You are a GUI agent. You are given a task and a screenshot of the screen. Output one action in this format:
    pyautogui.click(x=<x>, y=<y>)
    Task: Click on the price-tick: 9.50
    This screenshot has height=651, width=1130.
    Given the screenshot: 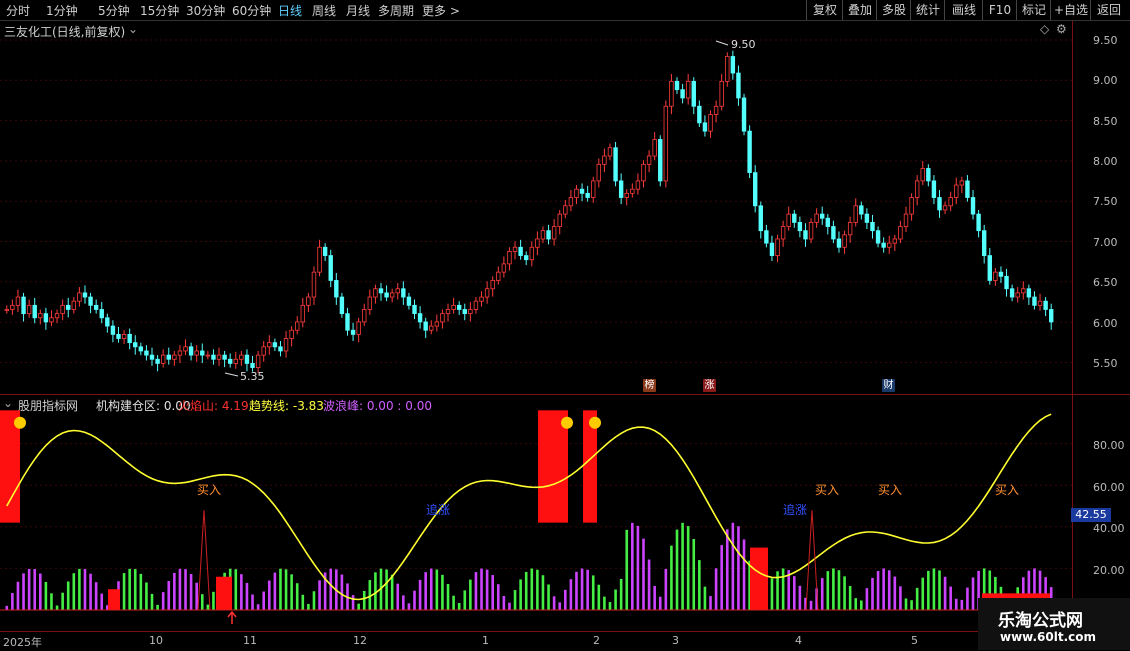 What is the action you would take?
    pyautogui.click(x=1105, y=40)
    